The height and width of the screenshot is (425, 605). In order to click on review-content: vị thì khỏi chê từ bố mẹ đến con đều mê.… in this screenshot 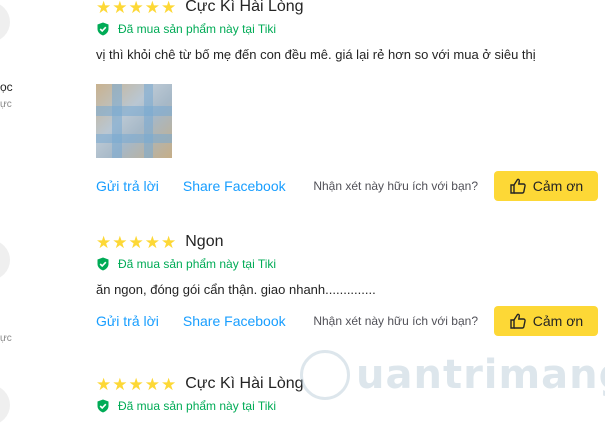, I will do `click(316, 54)`.